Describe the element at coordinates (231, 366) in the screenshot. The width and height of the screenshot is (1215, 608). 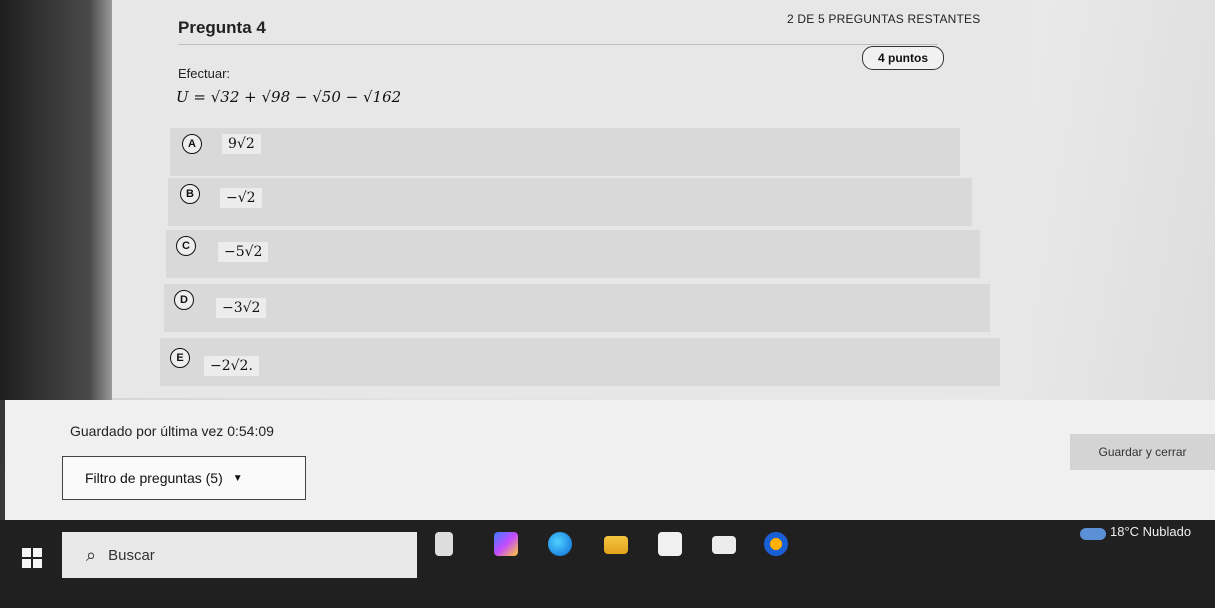
I see `option-value: −2√2.` at that location.